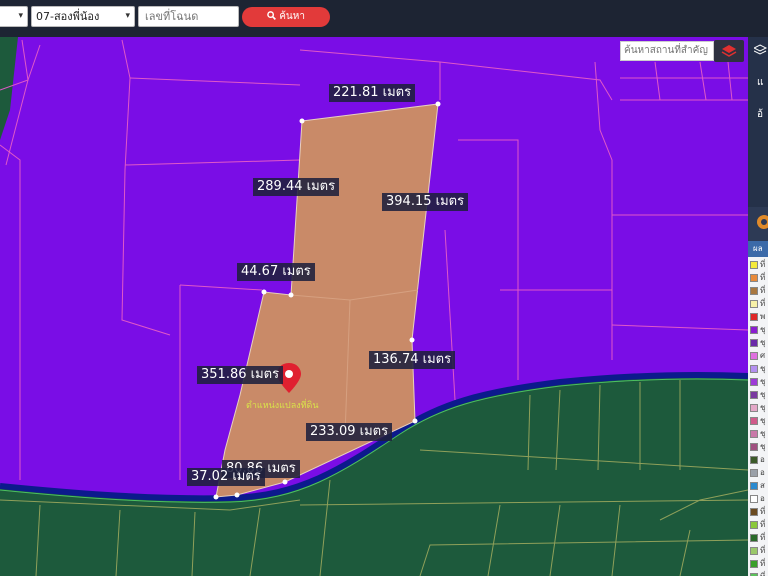  I want to click on place-search-input, so click(667, 51).